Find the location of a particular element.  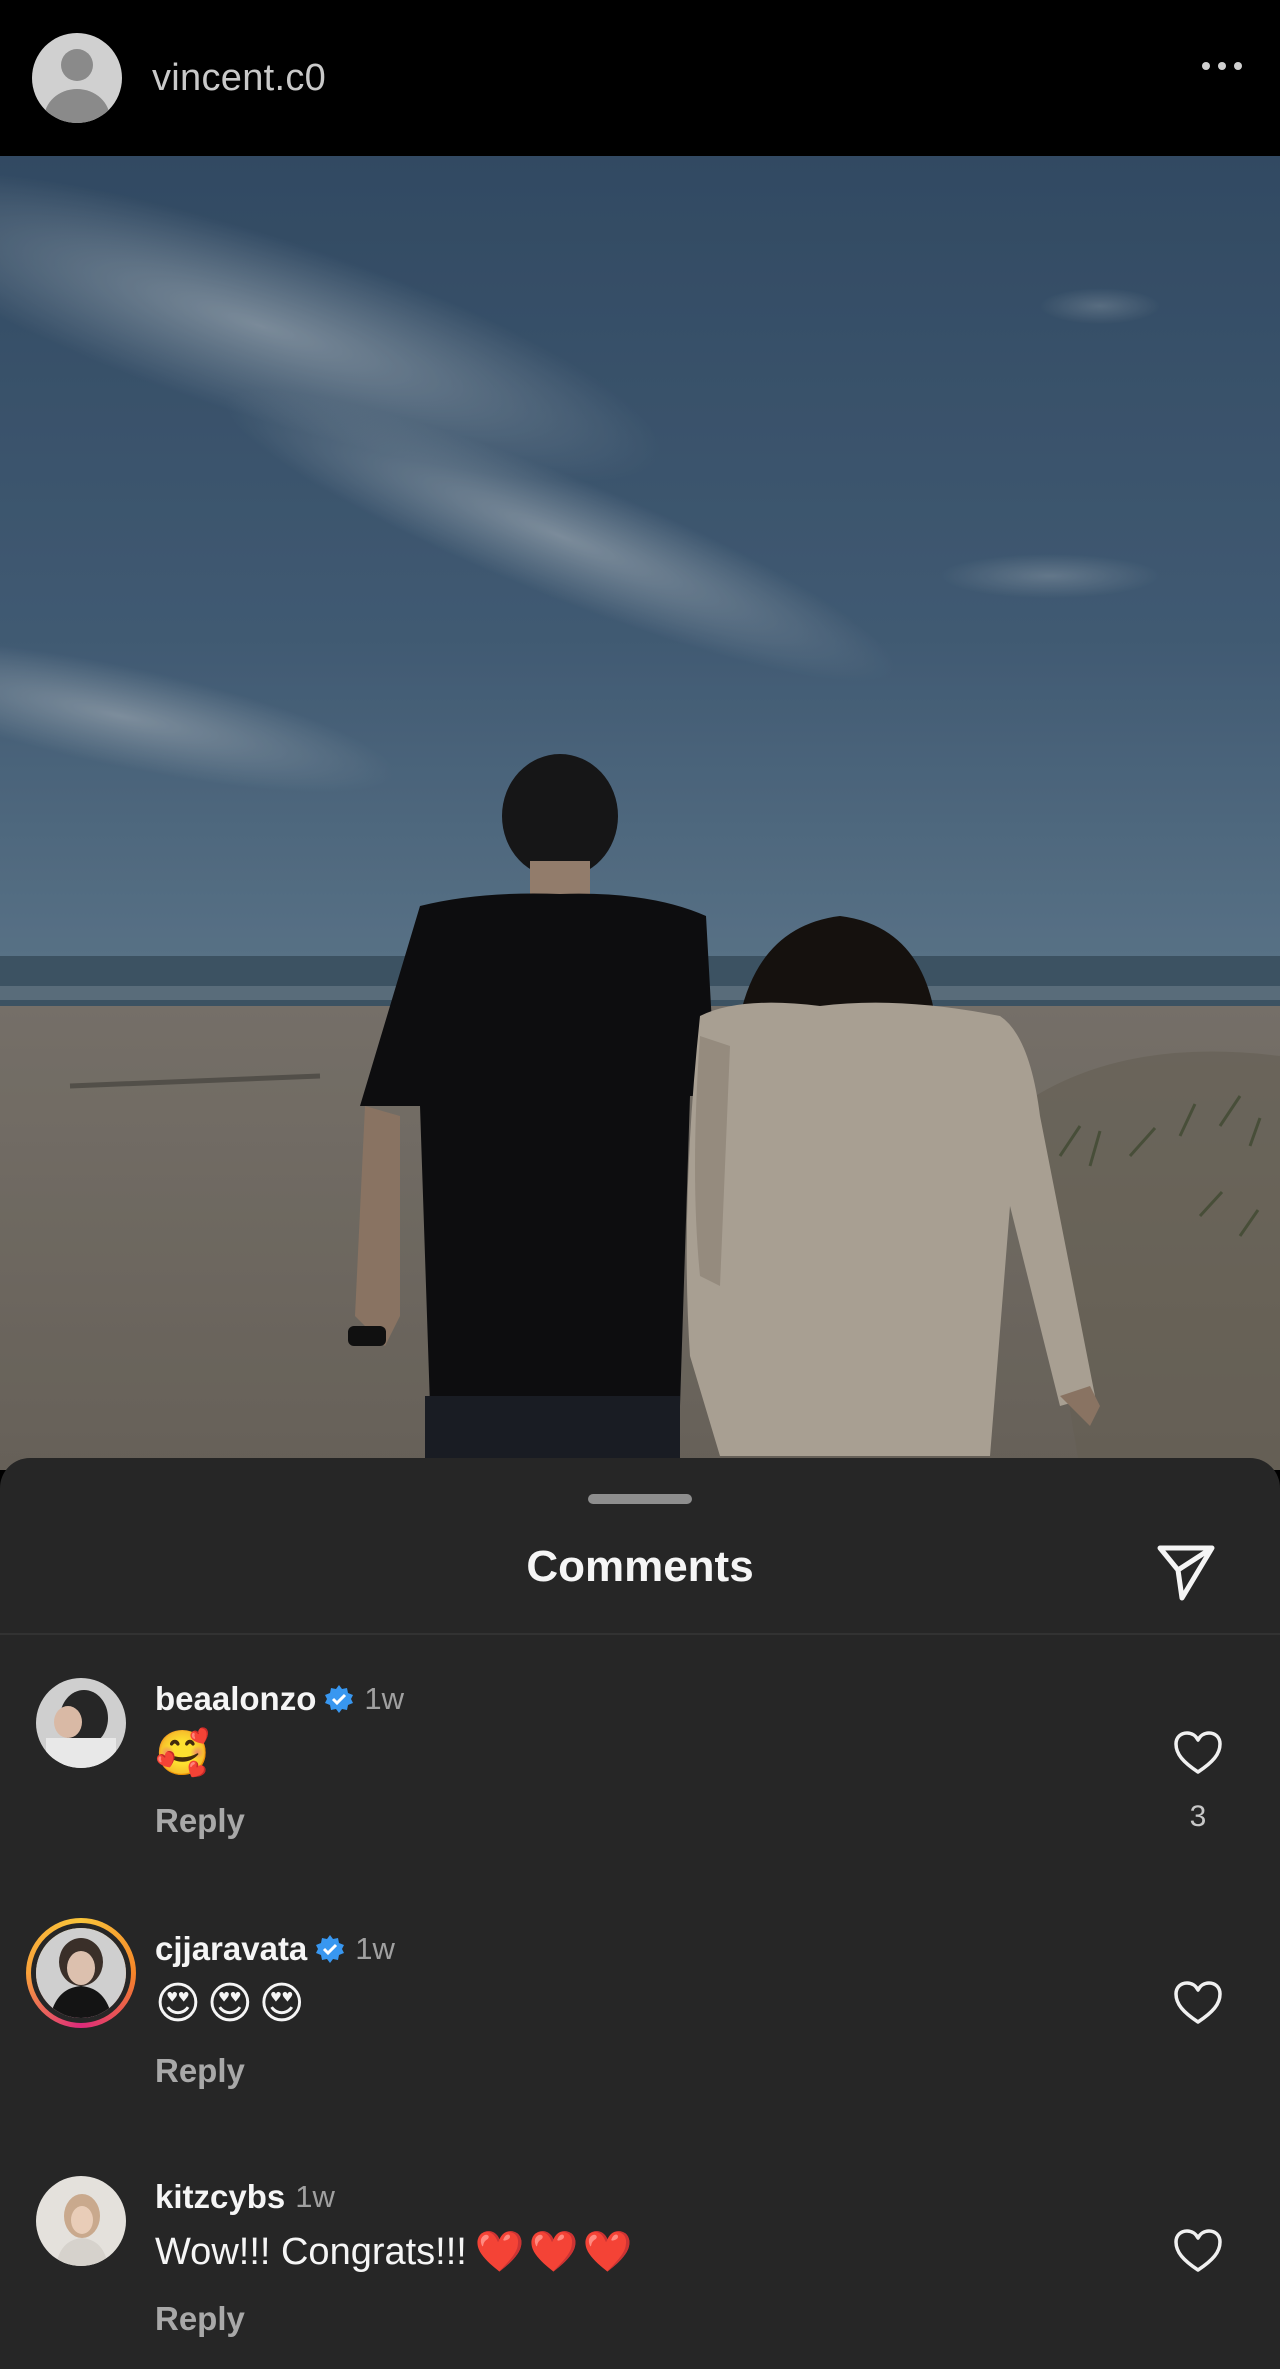

sheet-divider is located at coordinates (640, 1634).